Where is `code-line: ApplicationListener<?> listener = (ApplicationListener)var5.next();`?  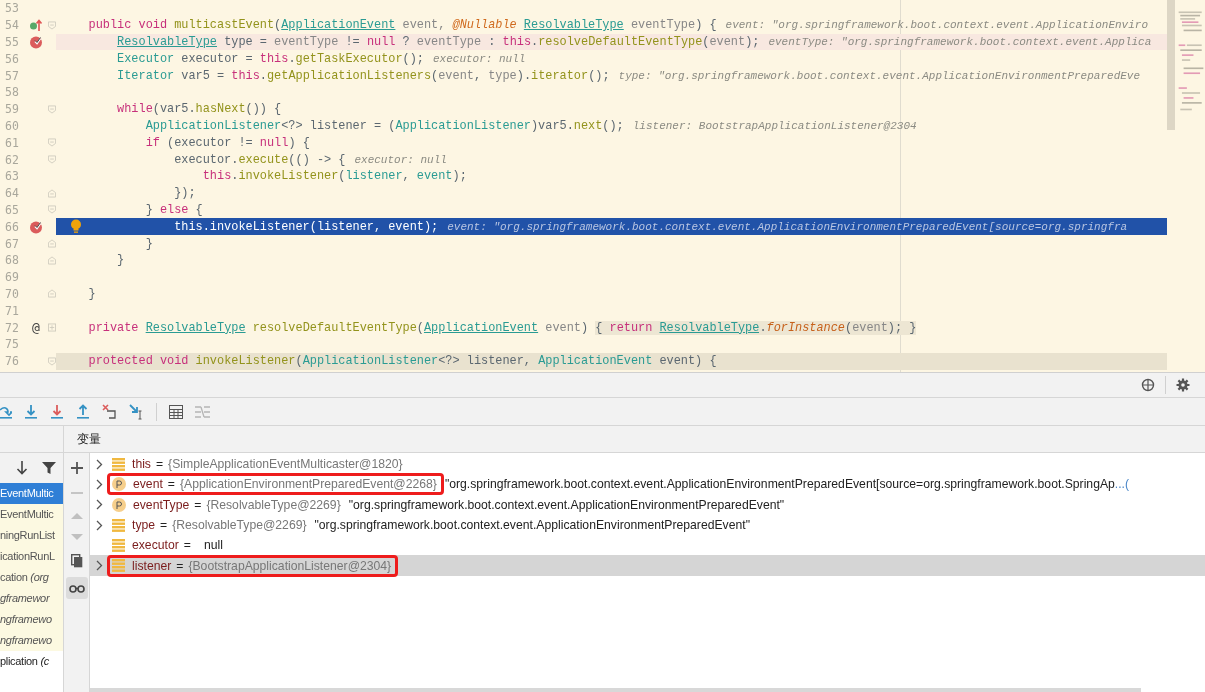 code-line: ApplicationListener<?> listener = (ApplicationListener)var5.next(); is located at coordinates (384, 125).